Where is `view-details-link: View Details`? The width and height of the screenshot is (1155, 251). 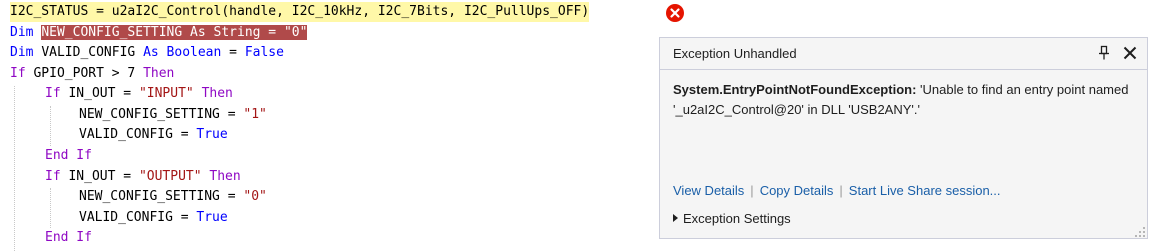
view-details-link: View Details is located at coordinates (708, 190).